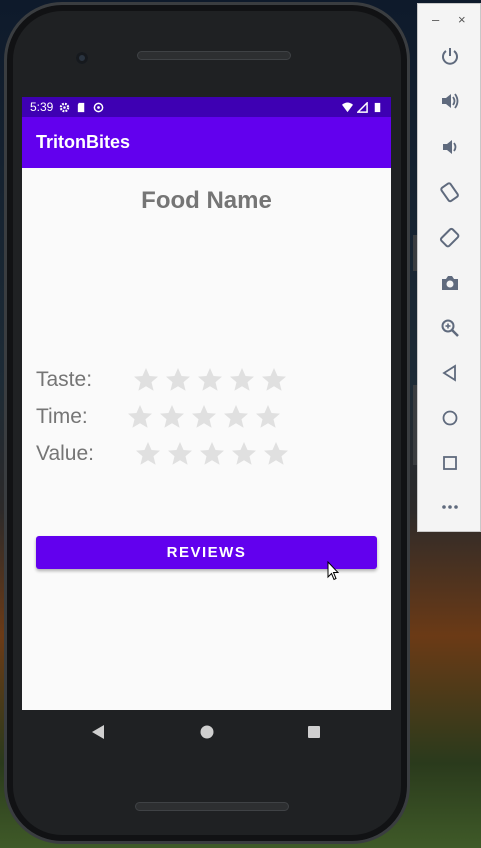 The image size is (481, 848). What do you see at coordinates (333, 571) in the screenshot?
I see `mouse-cursor-icon` at bounding box center [333, 571].